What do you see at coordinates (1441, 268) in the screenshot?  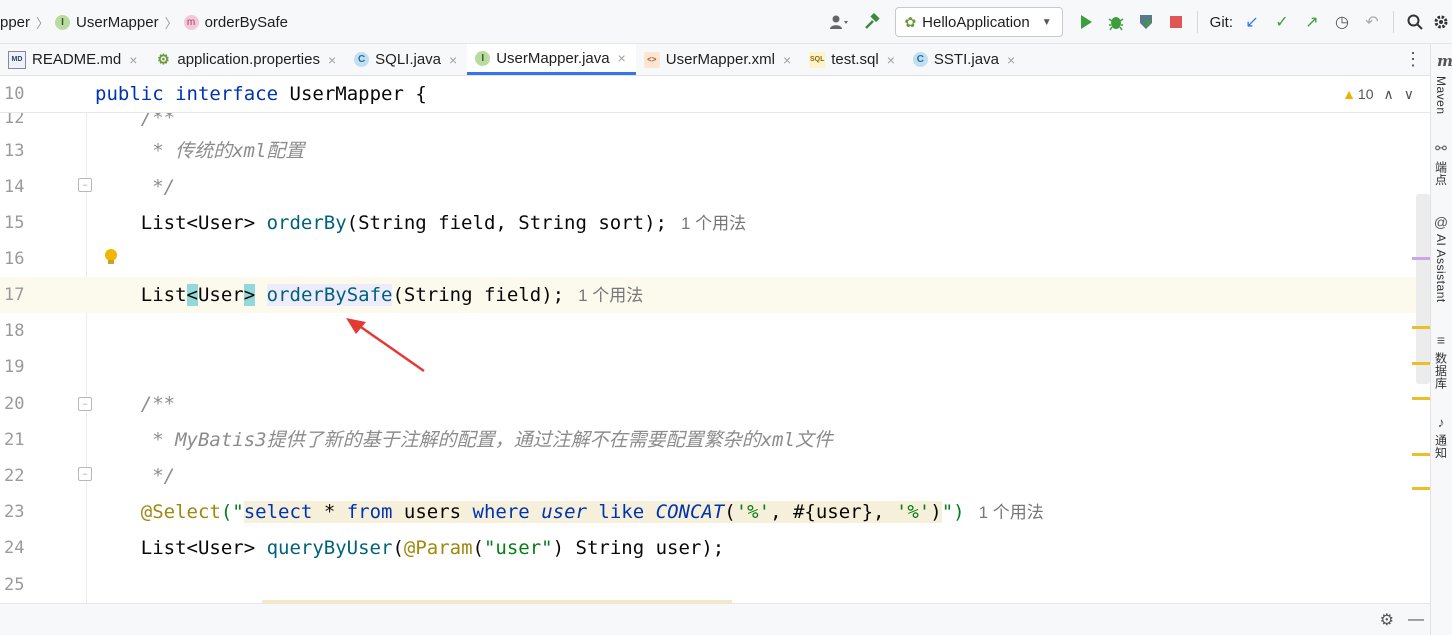 I see `ai-assistant-label: AI Assistant` at bounding box center [1441, 268].